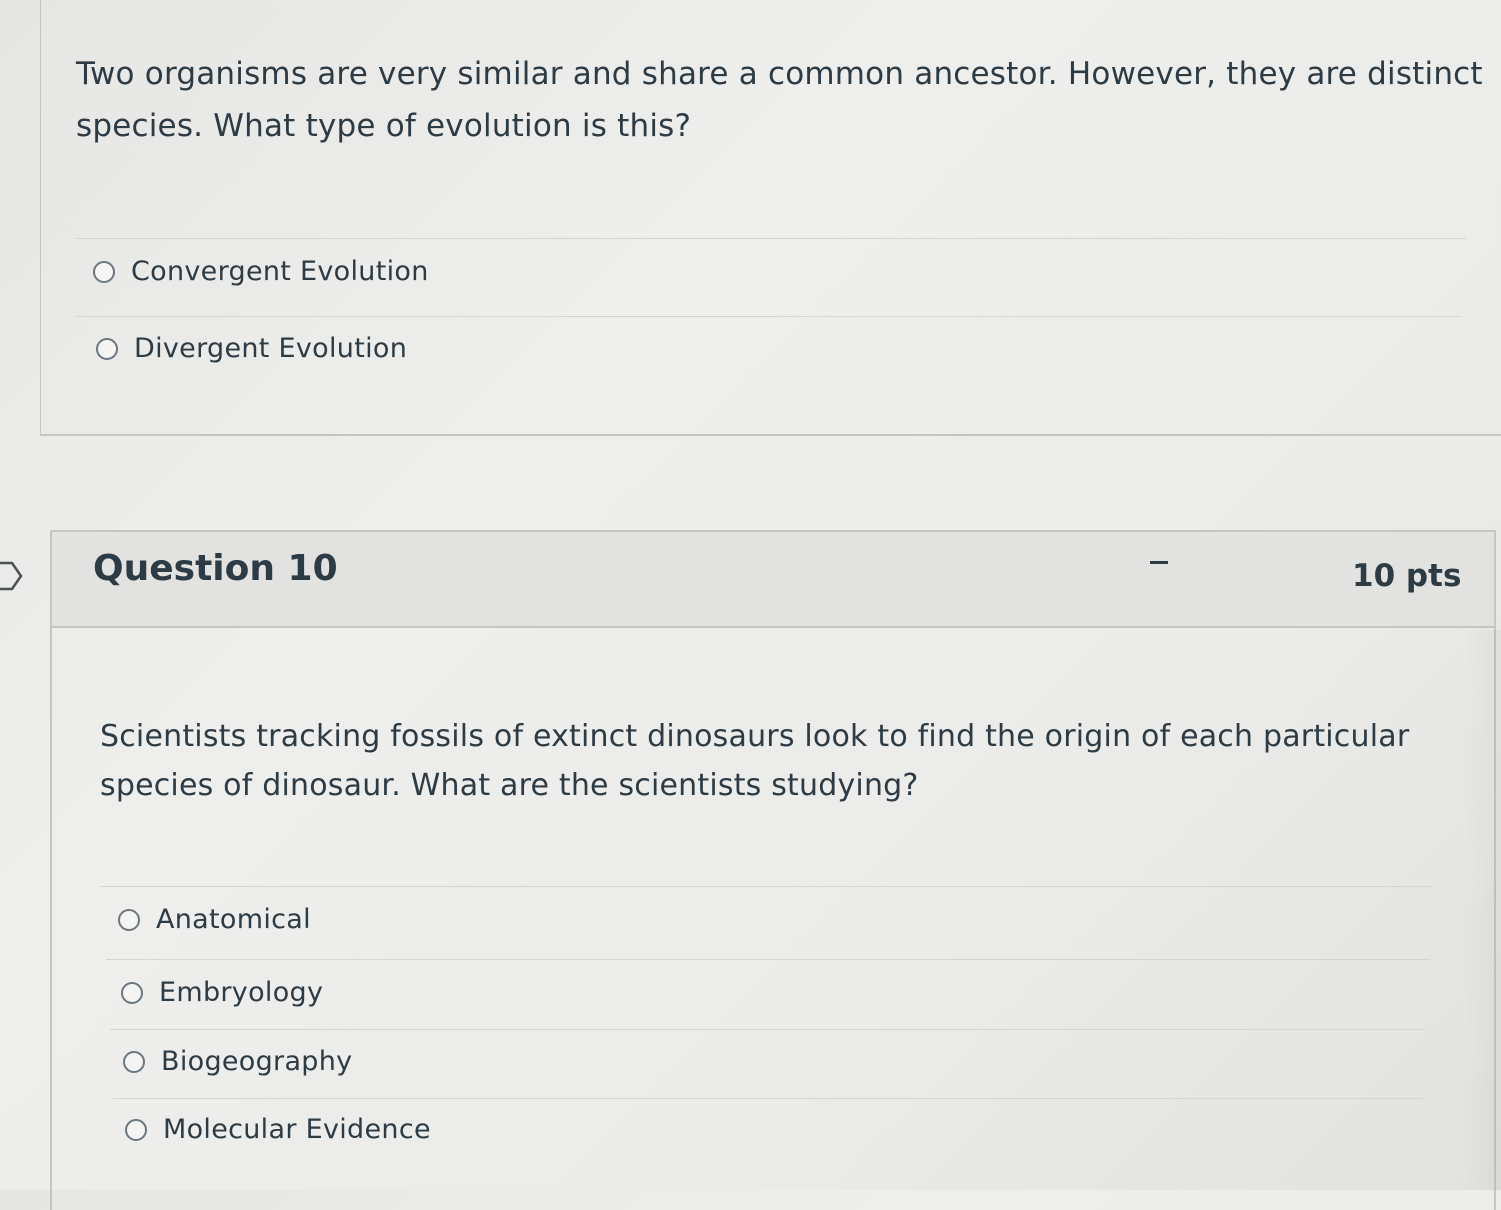  I want to click on answer-label: Convergent Evolution, so click(280, 271).